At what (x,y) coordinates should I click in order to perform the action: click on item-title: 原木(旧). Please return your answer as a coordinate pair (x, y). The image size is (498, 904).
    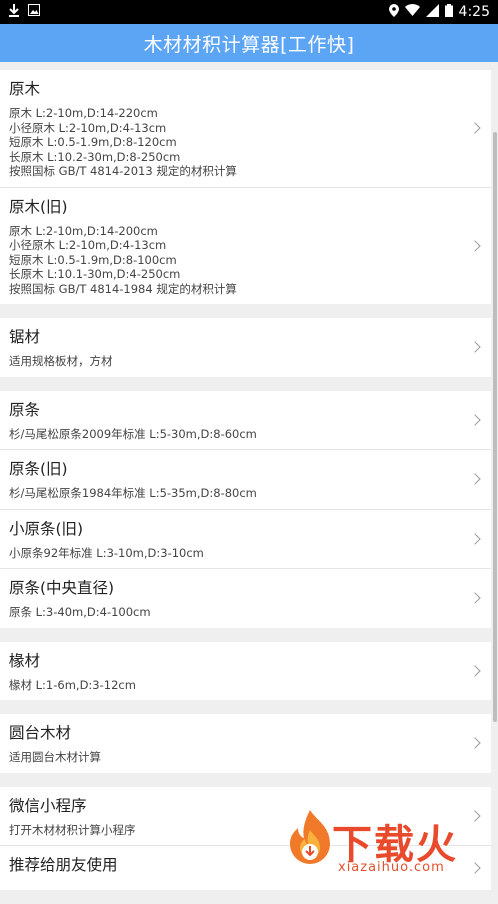
    Looking at the image, I should click on (38, 206).